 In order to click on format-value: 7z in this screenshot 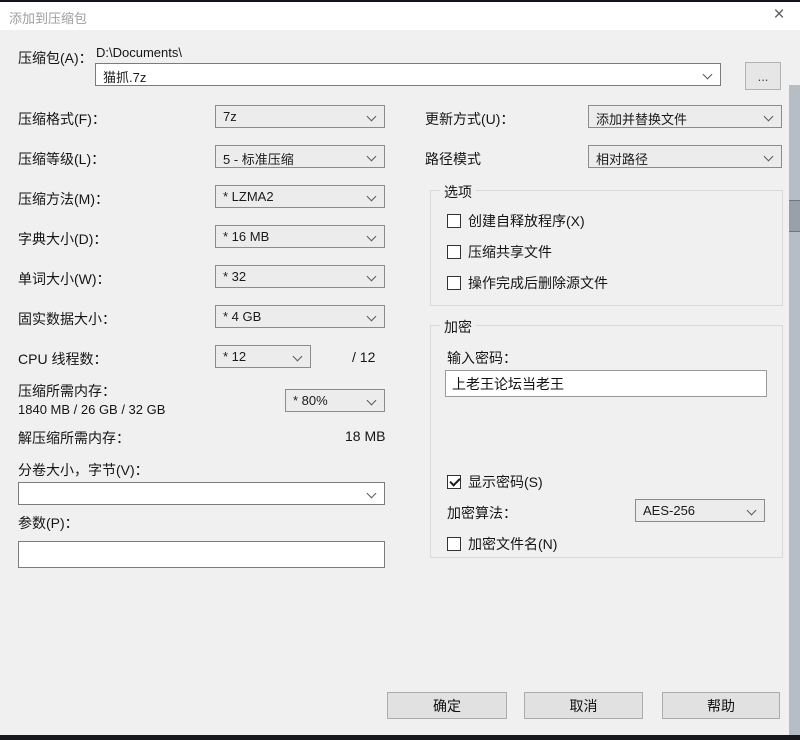, I will do `click(230, 116)`.